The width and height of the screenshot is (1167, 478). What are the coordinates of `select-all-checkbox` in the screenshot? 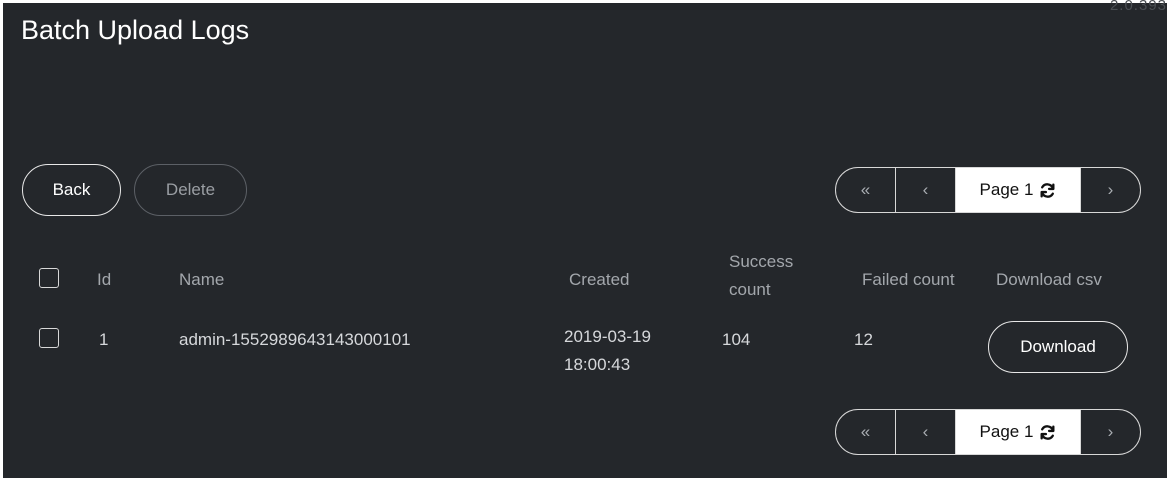 It's located at (49, 278).